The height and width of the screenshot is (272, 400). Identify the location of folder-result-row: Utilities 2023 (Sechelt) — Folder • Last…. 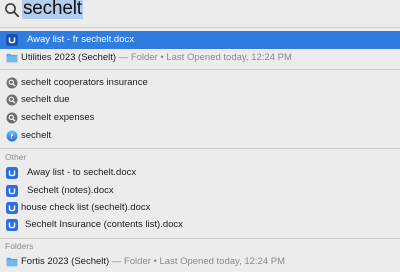
(200, 58).